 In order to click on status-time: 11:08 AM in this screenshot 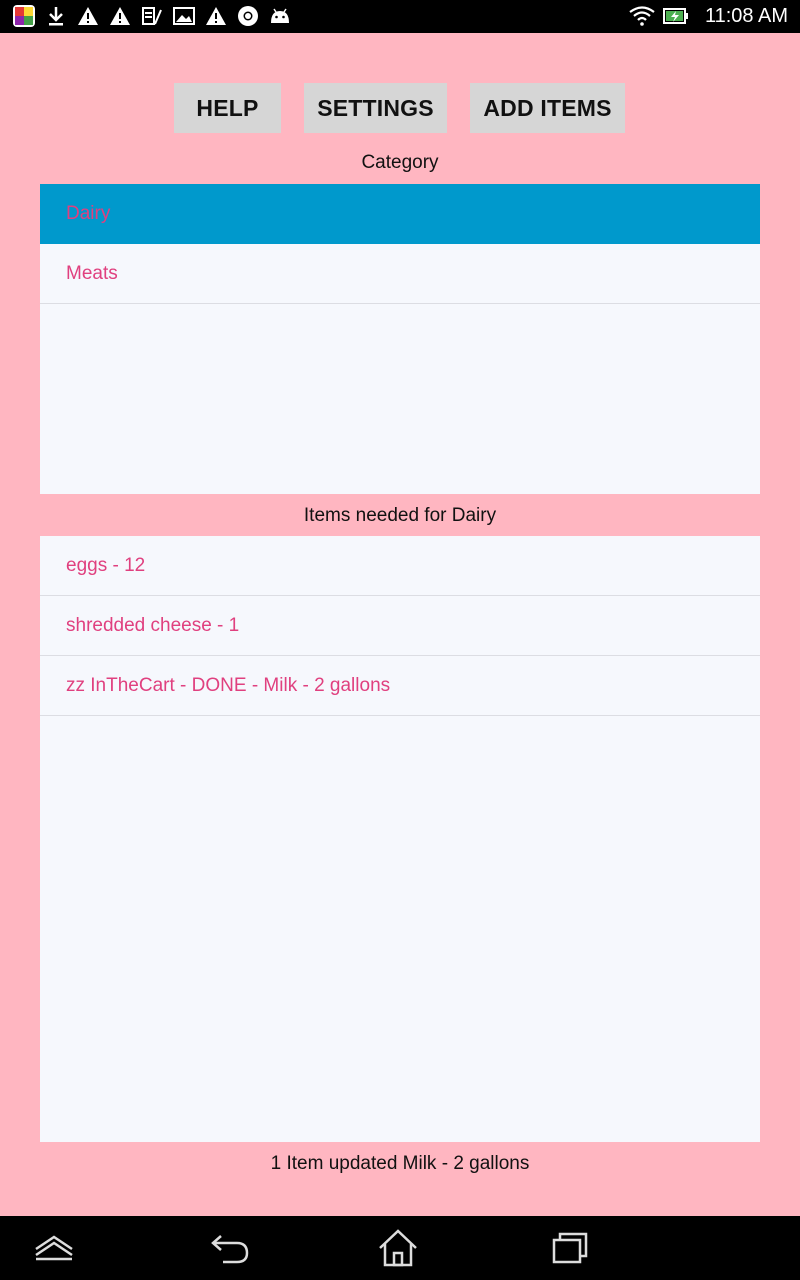, I will do `click(746, 16)`.